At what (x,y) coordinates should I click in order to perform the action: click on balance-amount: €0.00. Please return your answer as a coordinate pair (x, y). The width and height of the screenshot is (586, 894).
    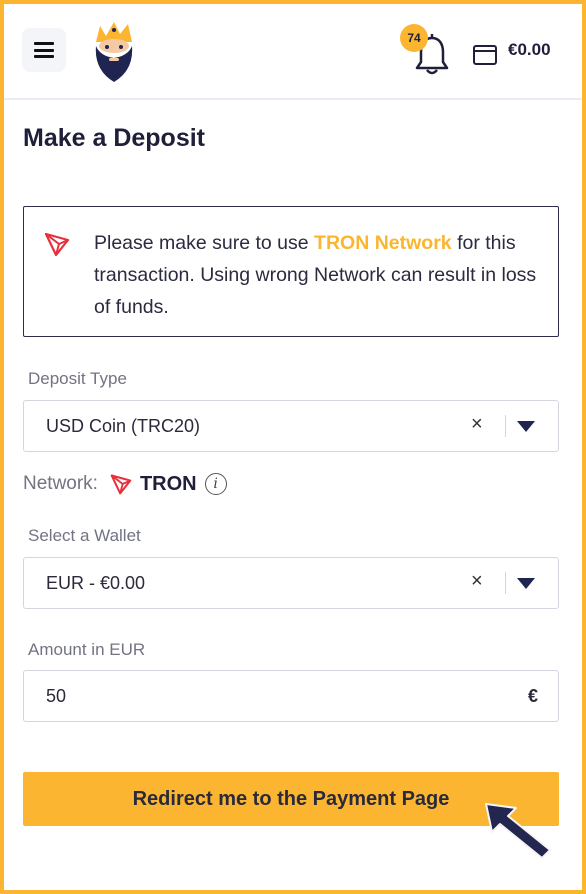
    Looking at the image, I should click on (529, 50).